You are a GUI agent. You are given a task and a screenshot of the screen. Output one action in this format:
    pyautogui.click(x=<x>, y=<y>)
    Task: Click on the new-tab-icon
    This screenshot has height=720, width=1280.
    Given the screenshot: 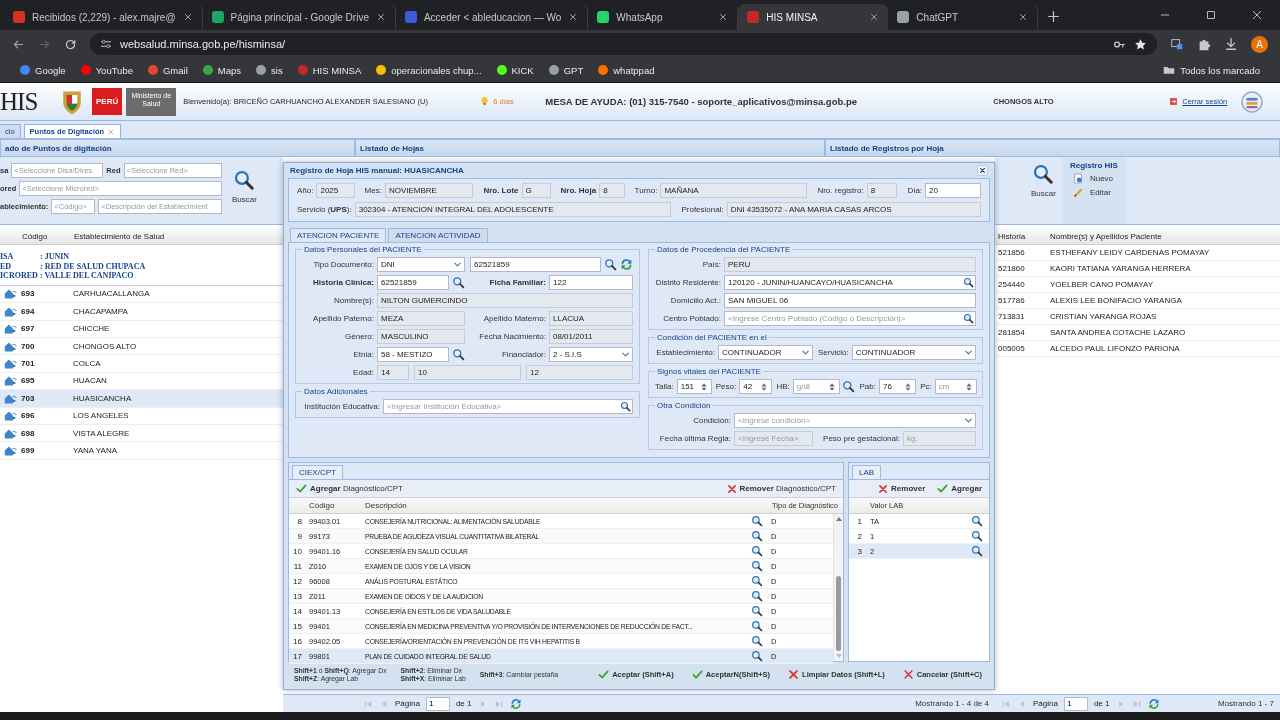 What is the action you would take?
    pyautogui.click(x=1054, y=16)
    